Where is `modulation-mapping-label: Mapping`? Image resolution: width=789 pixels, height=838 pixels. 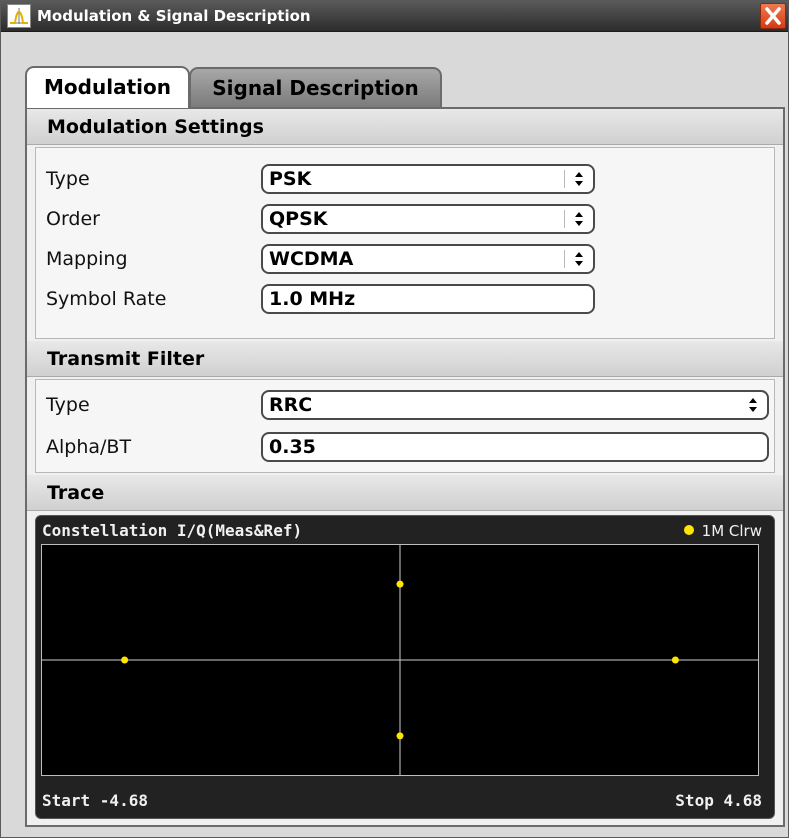 modulation-mapping-label: Mapping is located at coordinates (87, 259).